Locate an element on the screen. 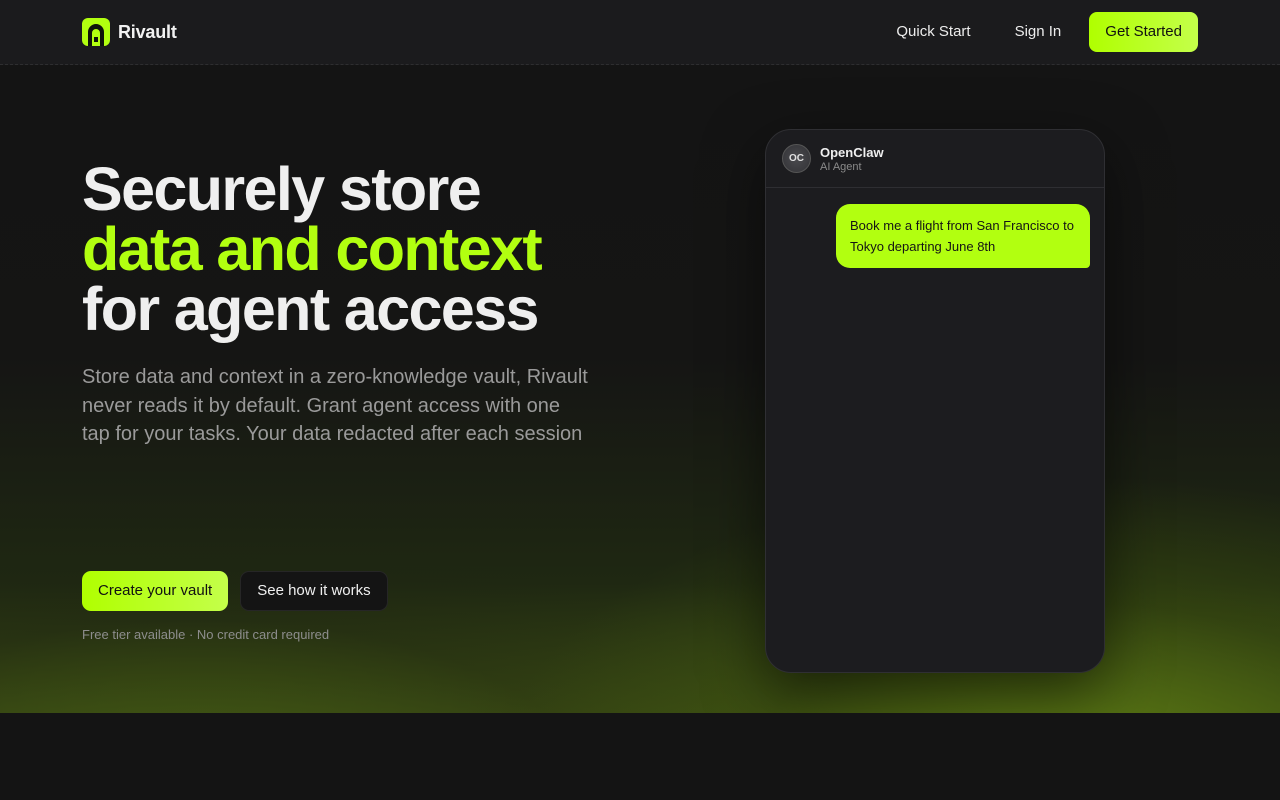 Image resolution: width=1280 pixels, height=800 pixels. top-nav: Quick Start Sign In Get Started is located at coordinates (1036, 32).